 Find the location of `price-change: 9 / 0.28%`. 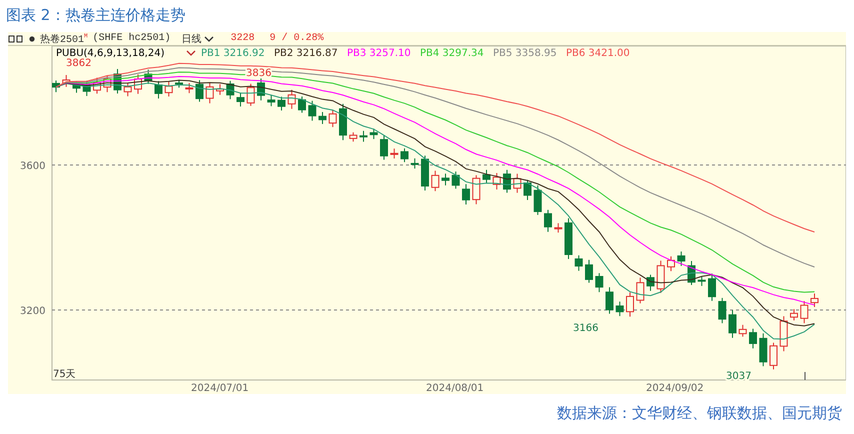

price-change: 9 / 0.28% is located at coordinates (297, 38).